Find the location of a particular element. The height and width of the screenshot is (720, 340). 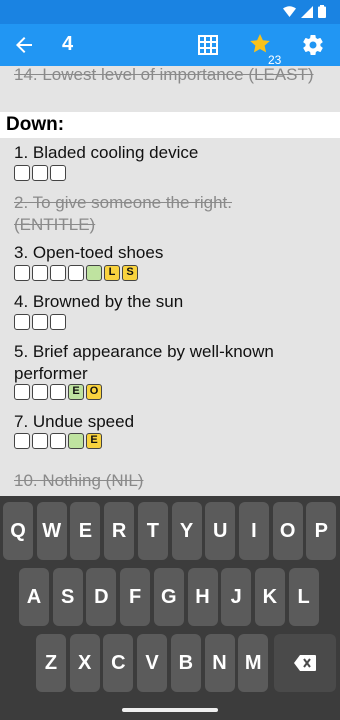

key-r: R is located at coordinates (119, 531).